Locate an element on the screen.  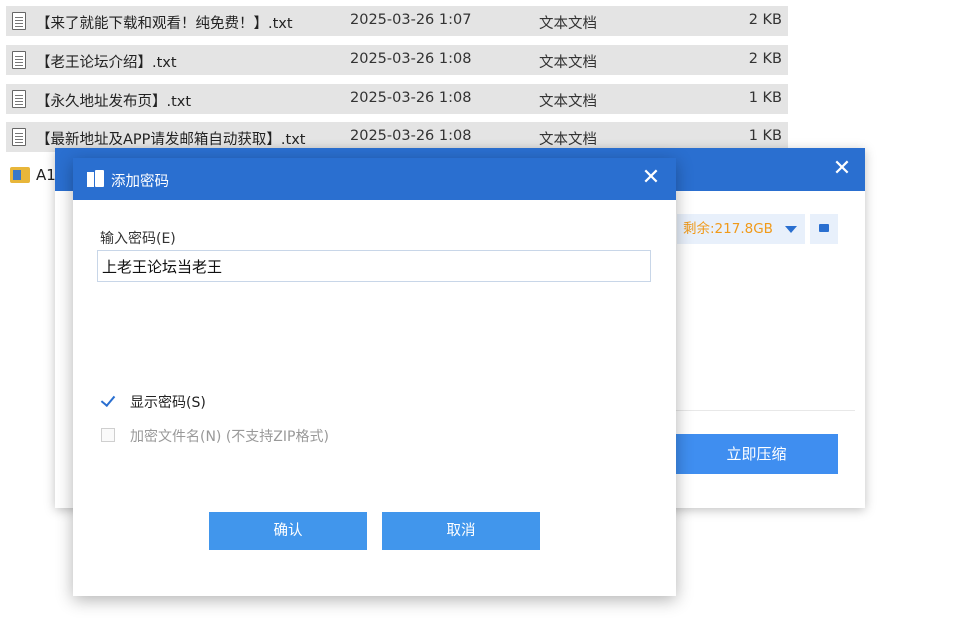
checkbox-box is located at coordinates (108, 435).